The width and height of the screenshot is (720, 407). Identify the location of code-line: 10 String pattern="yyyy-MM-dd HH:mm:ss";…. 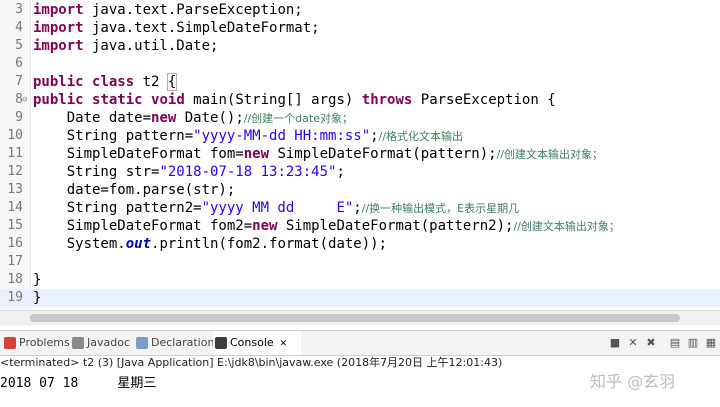
(360, 136).